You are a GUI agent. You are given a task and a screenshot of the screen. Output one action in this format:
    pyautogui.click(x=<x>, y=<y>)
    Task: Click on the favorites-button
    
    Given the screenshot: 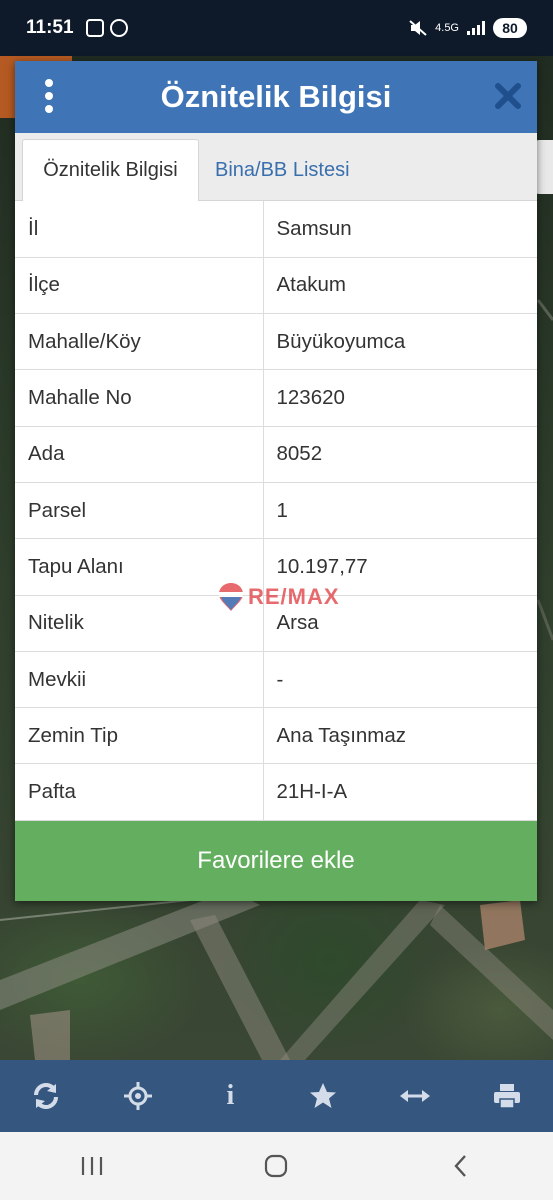 What is the action you would take?
    pyautogui.click(x=323, y=1096)
    